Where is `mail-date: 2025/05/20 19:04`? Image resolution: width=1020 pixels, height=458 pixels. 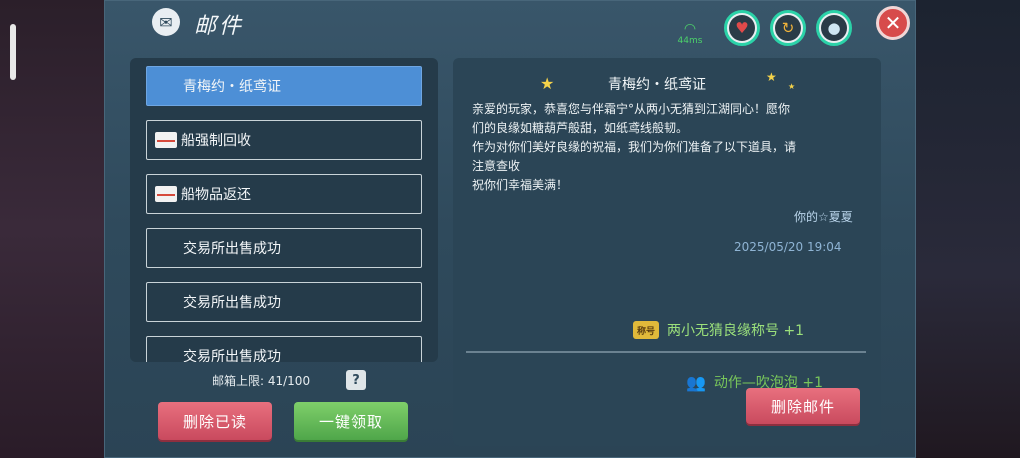
mail-date: 2025/05/20 19:04 is located at coordinates (788, 247).